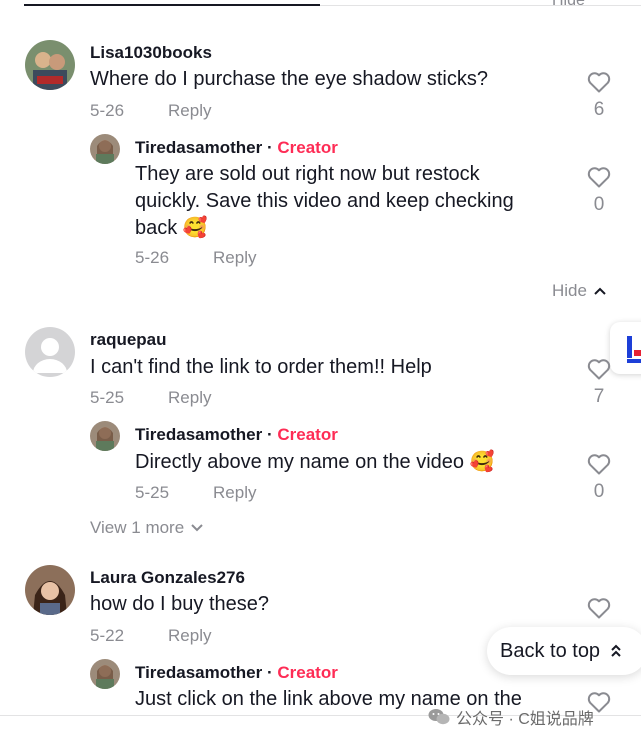  I want to click on hide-button-top: Hide, so click(568, 5).